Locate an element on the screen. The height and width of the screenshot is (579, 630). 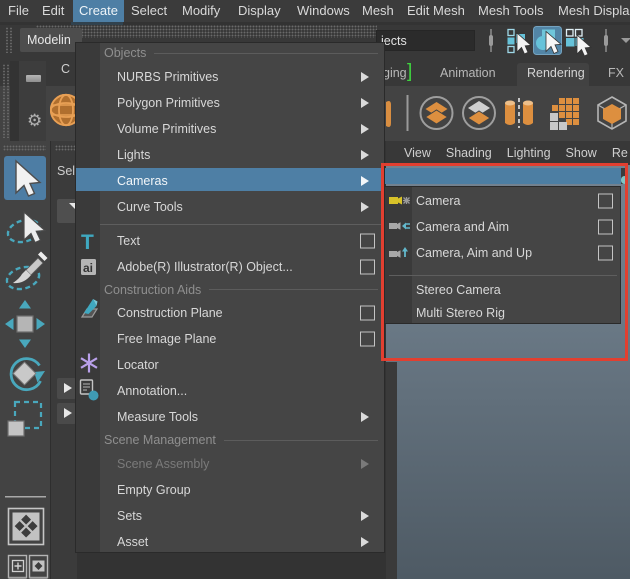
svg-text: ai is located at coordinates (88, 268).